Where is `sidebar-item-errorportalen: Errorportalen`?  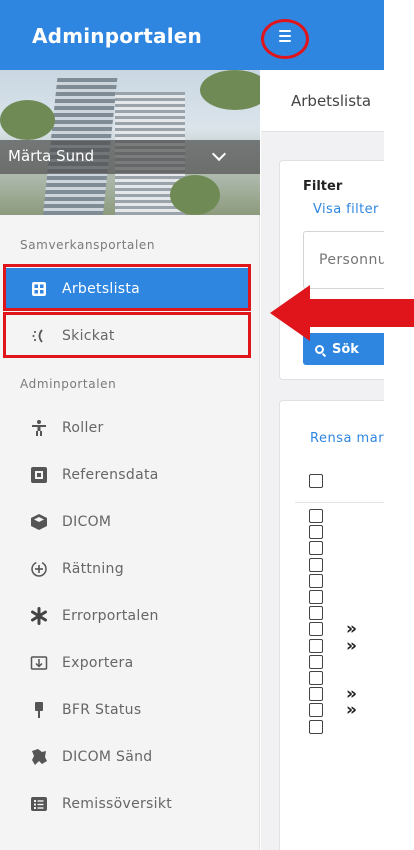
sidebar-item-errorportalen: Errorportalen is located at coordinates (128, 616).